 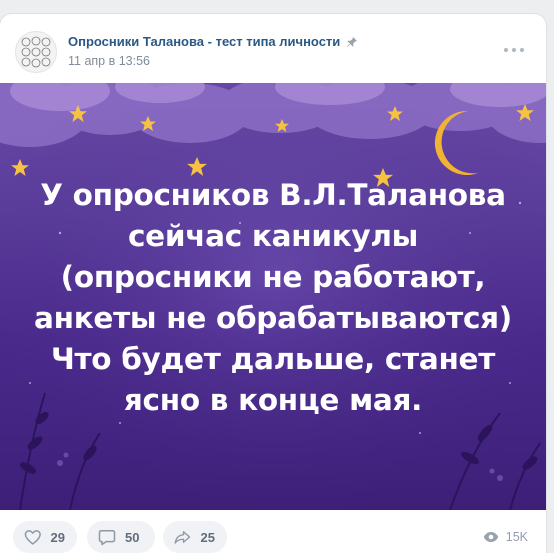 What do you see at coordinates (107, 538) in the screenshot?
I see `comment-icon` at bounding box center [107, 538].